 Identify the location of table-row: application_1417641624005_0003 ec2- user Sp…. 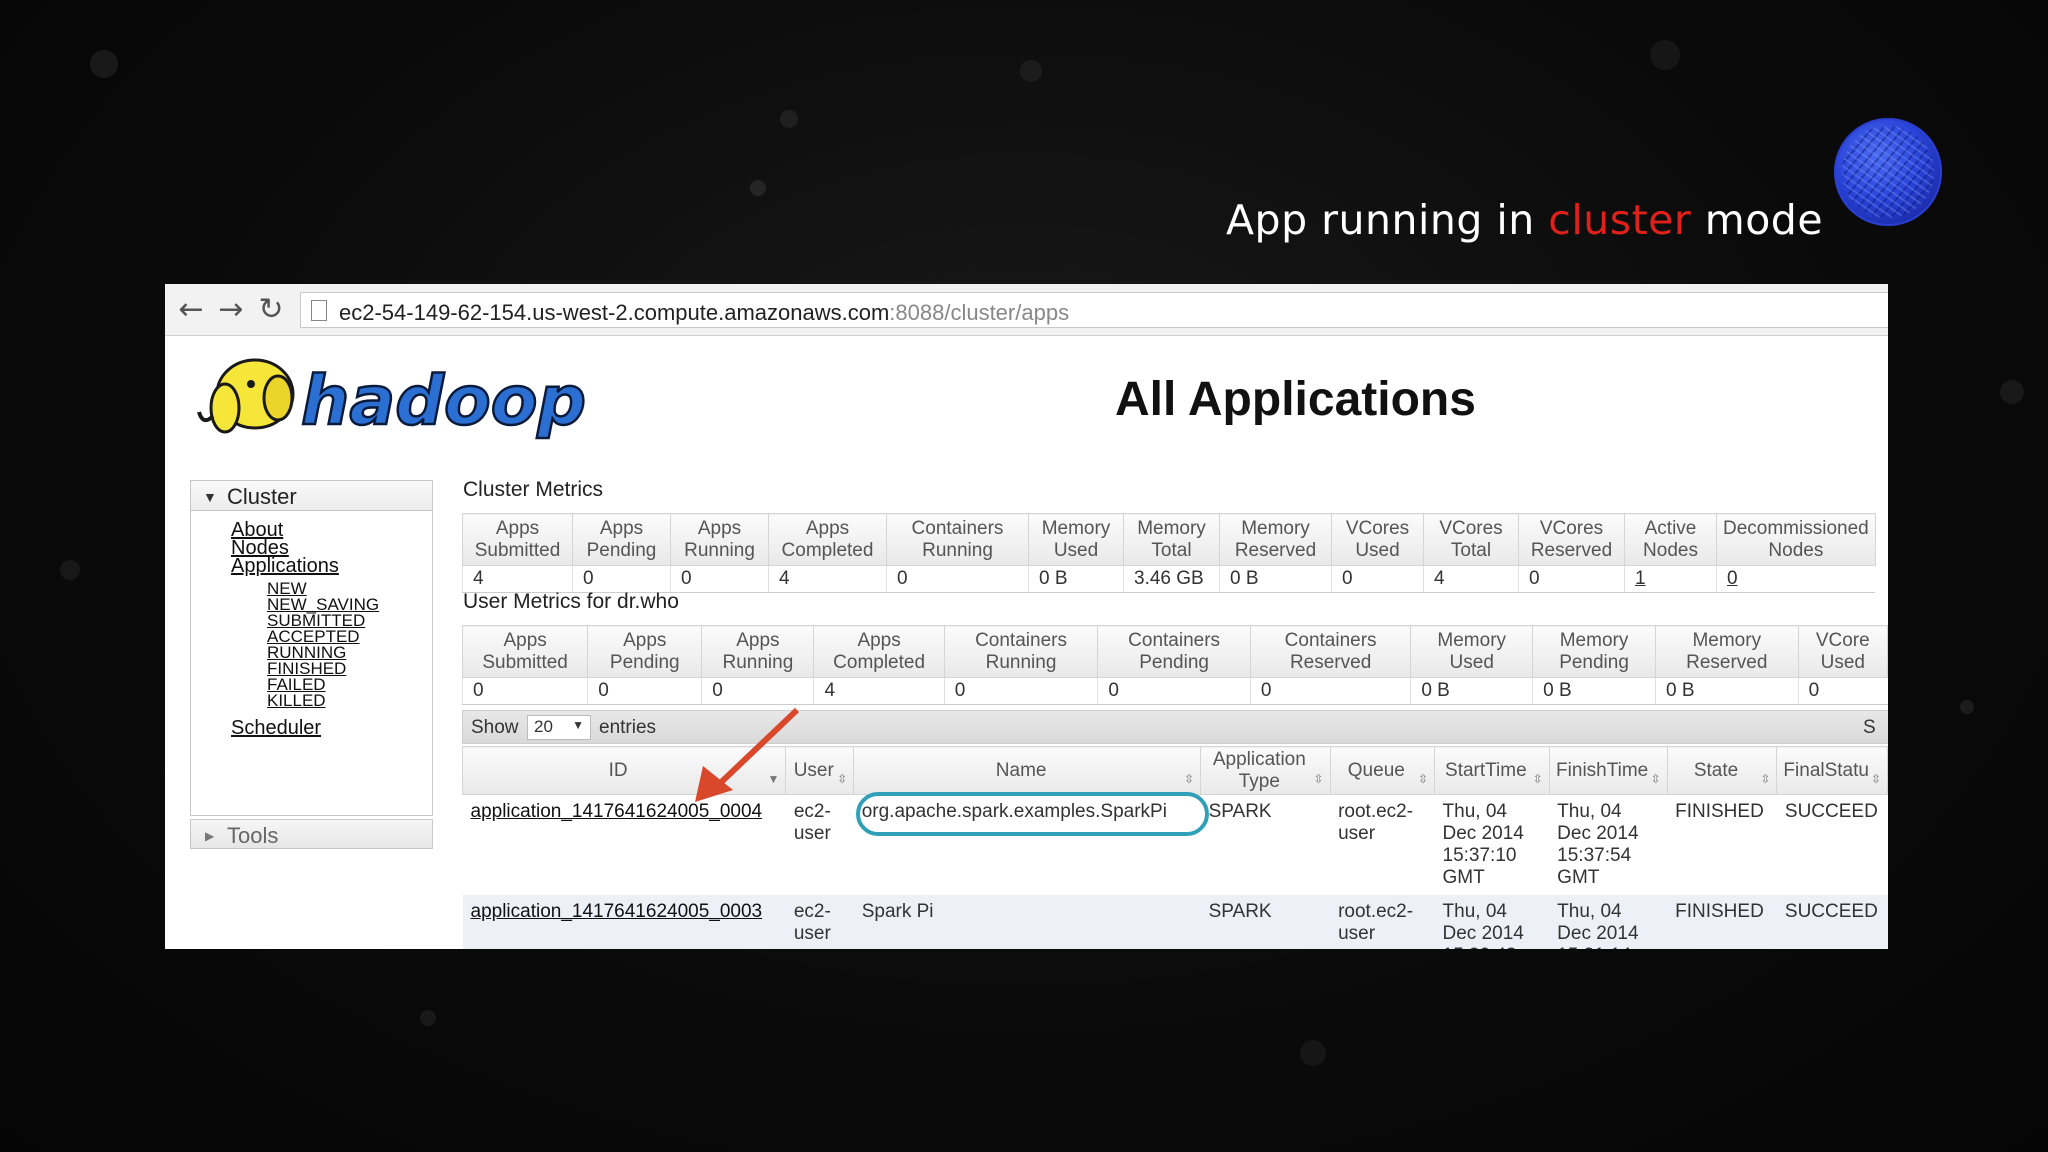
(1175, 922).